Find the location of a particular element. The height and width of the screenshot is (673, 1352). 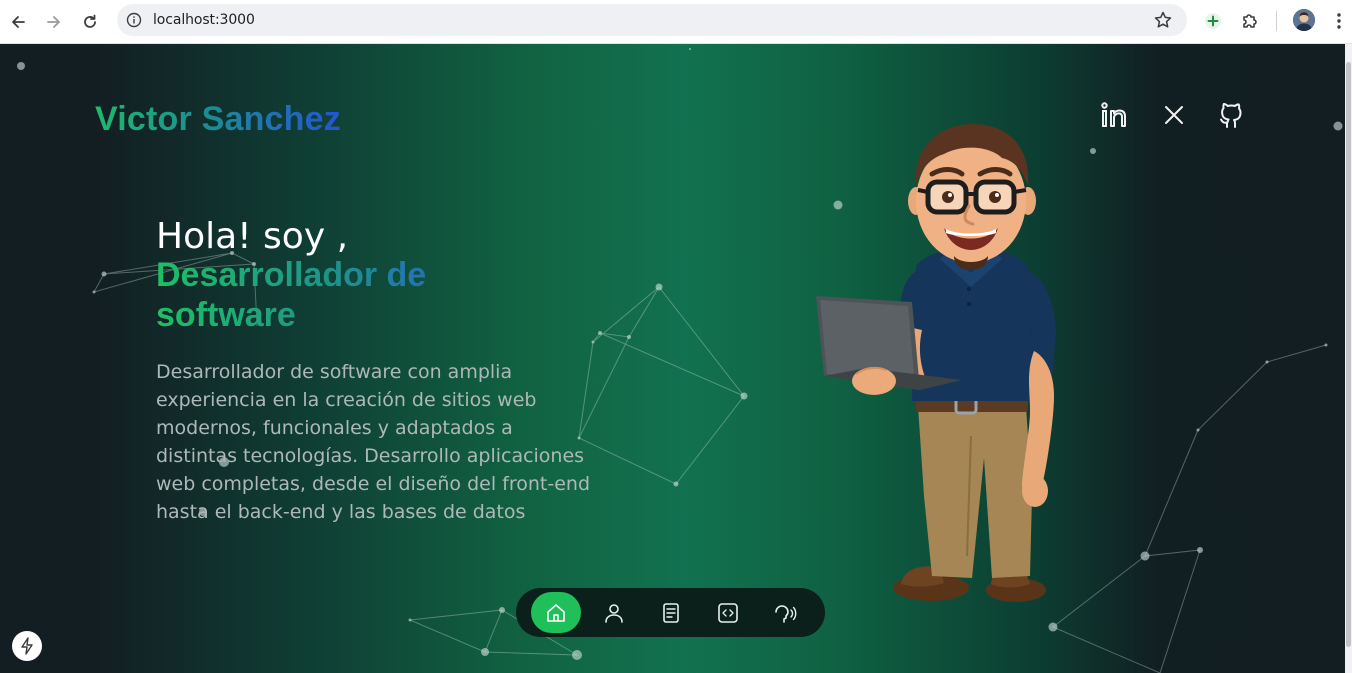

dock-contact is located at coordinates (784, 612).